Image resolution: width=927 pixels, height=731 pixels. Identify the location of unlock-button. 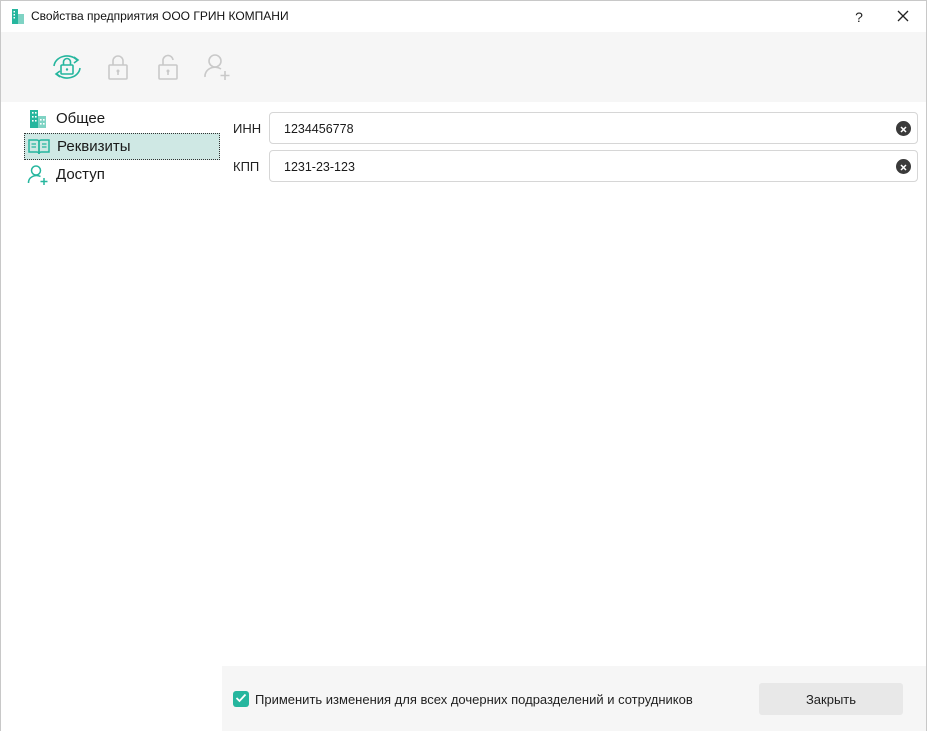
(168, 67).